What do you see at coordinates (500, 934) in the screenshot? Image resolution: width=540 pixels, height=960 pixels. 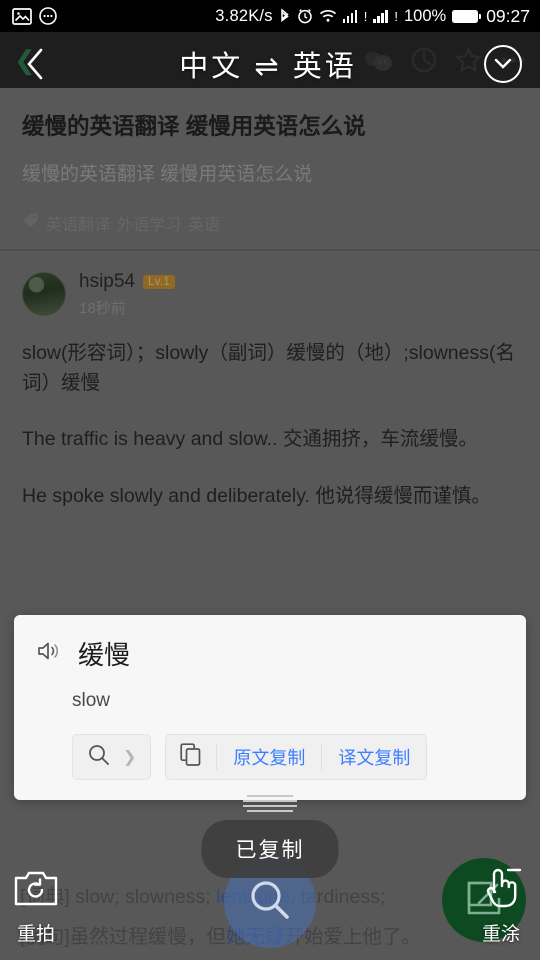 I see `repaint-label: 重涂` at bounding box center [500, 934].